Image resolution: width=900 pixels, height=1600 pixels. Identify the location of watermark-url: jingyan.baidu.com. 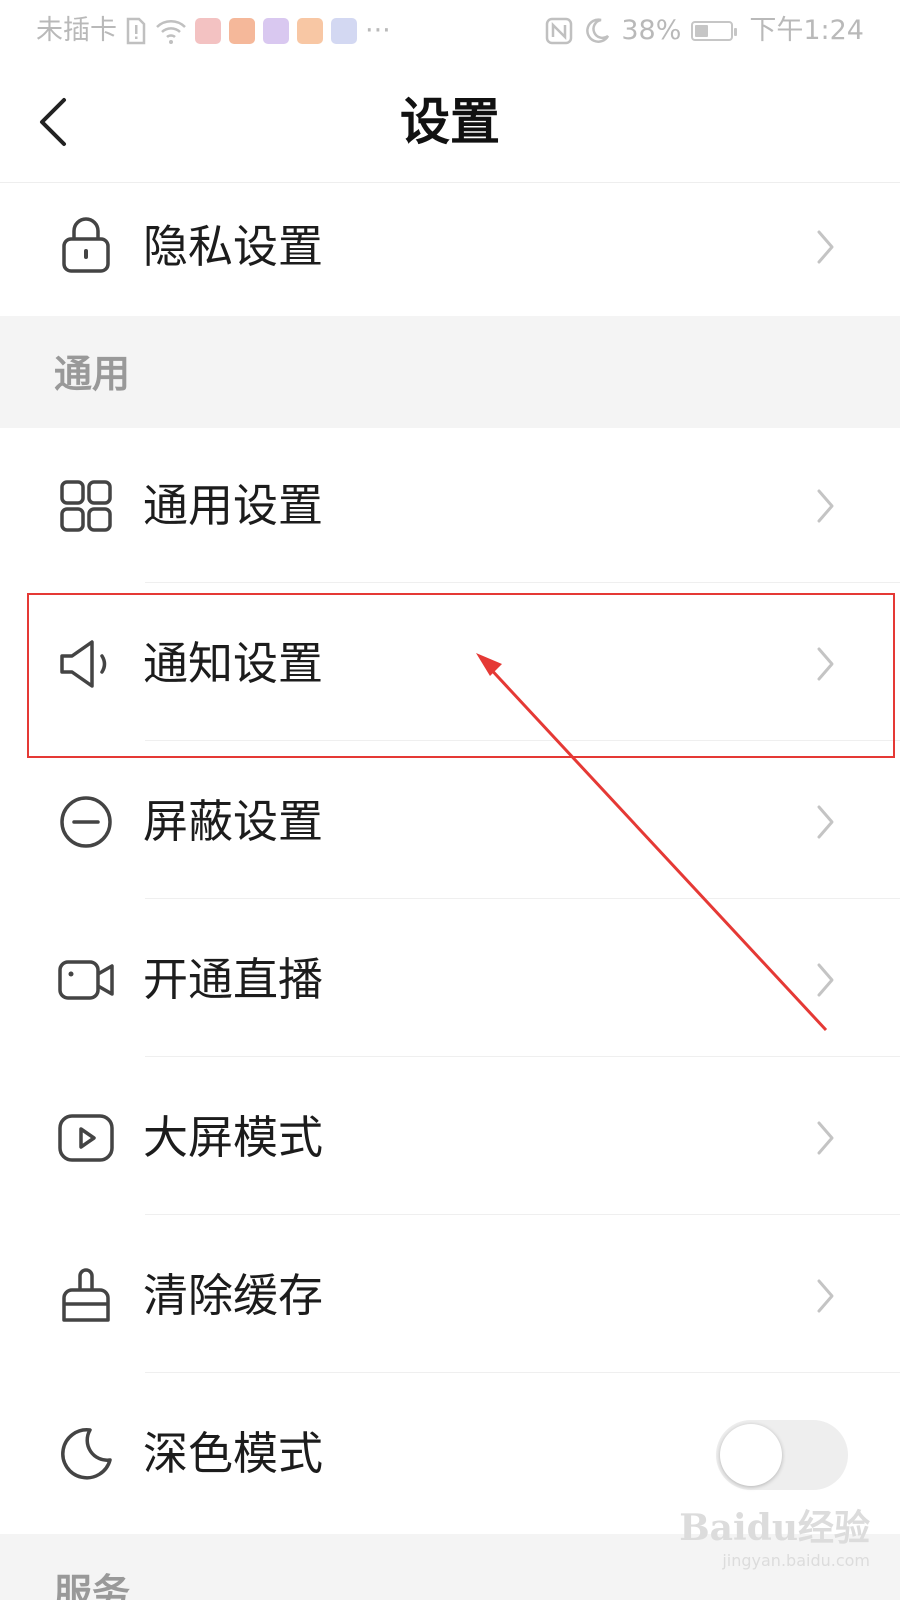
(796, 1560).